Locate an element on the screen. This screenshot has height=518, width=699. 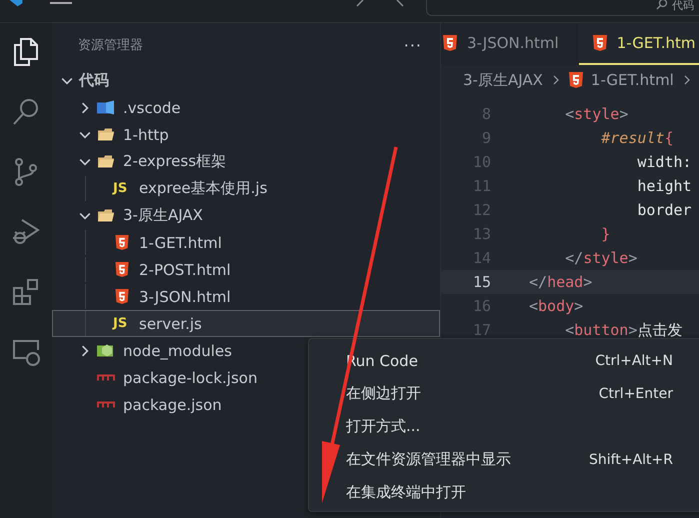
more-actions-button: ··· is located at coordinates (413, 45).